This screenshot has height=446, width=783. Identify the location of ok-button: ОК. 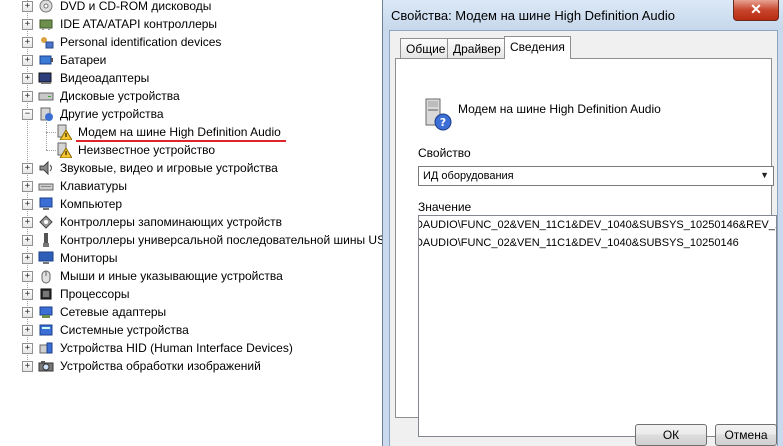
(671, 435).